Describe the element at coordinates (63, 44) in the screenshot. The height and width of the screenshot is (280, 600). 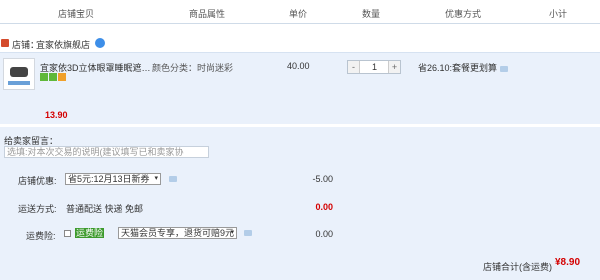
I see `shop-name-link: 宜家依旗舰店` at that location.